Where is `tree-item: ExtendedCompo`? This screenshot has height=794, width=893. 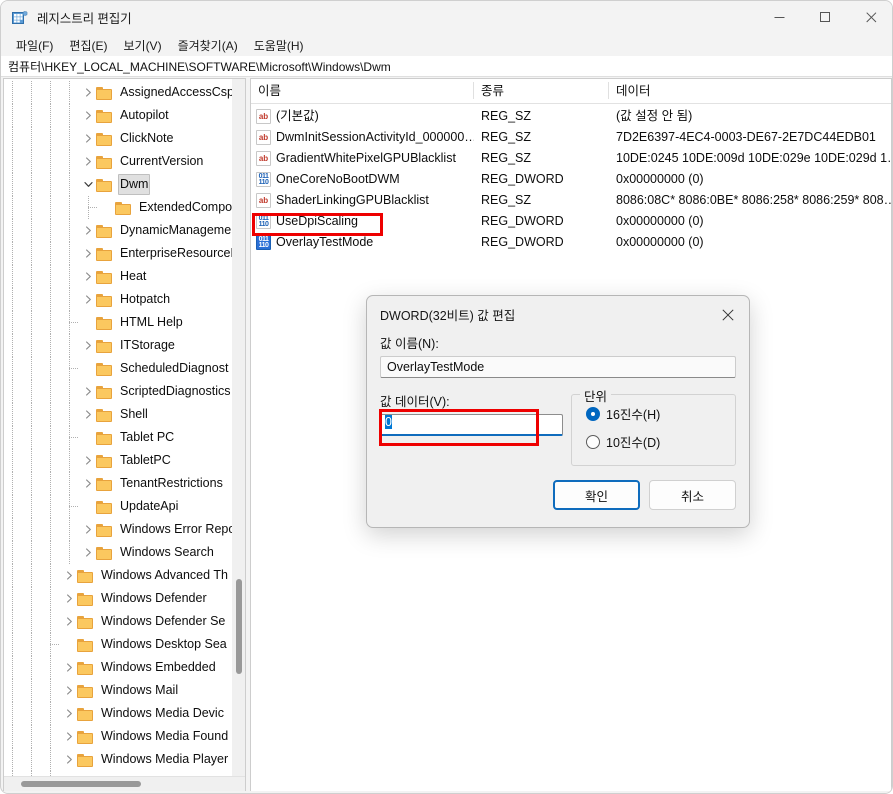 tree-item: ExtendedCompo is located at coordinates (118, 207).